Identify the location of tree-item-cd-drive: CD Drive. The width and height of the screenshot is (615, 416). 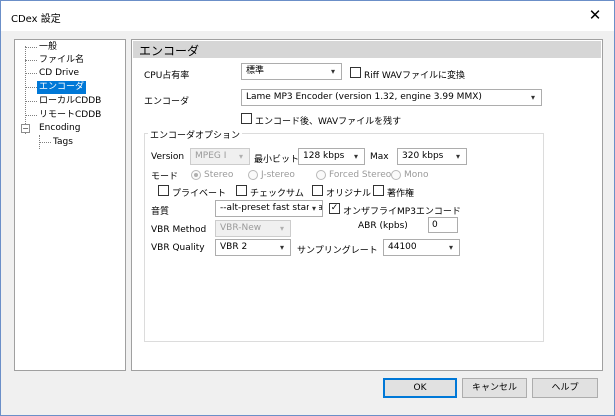
(59, 73).